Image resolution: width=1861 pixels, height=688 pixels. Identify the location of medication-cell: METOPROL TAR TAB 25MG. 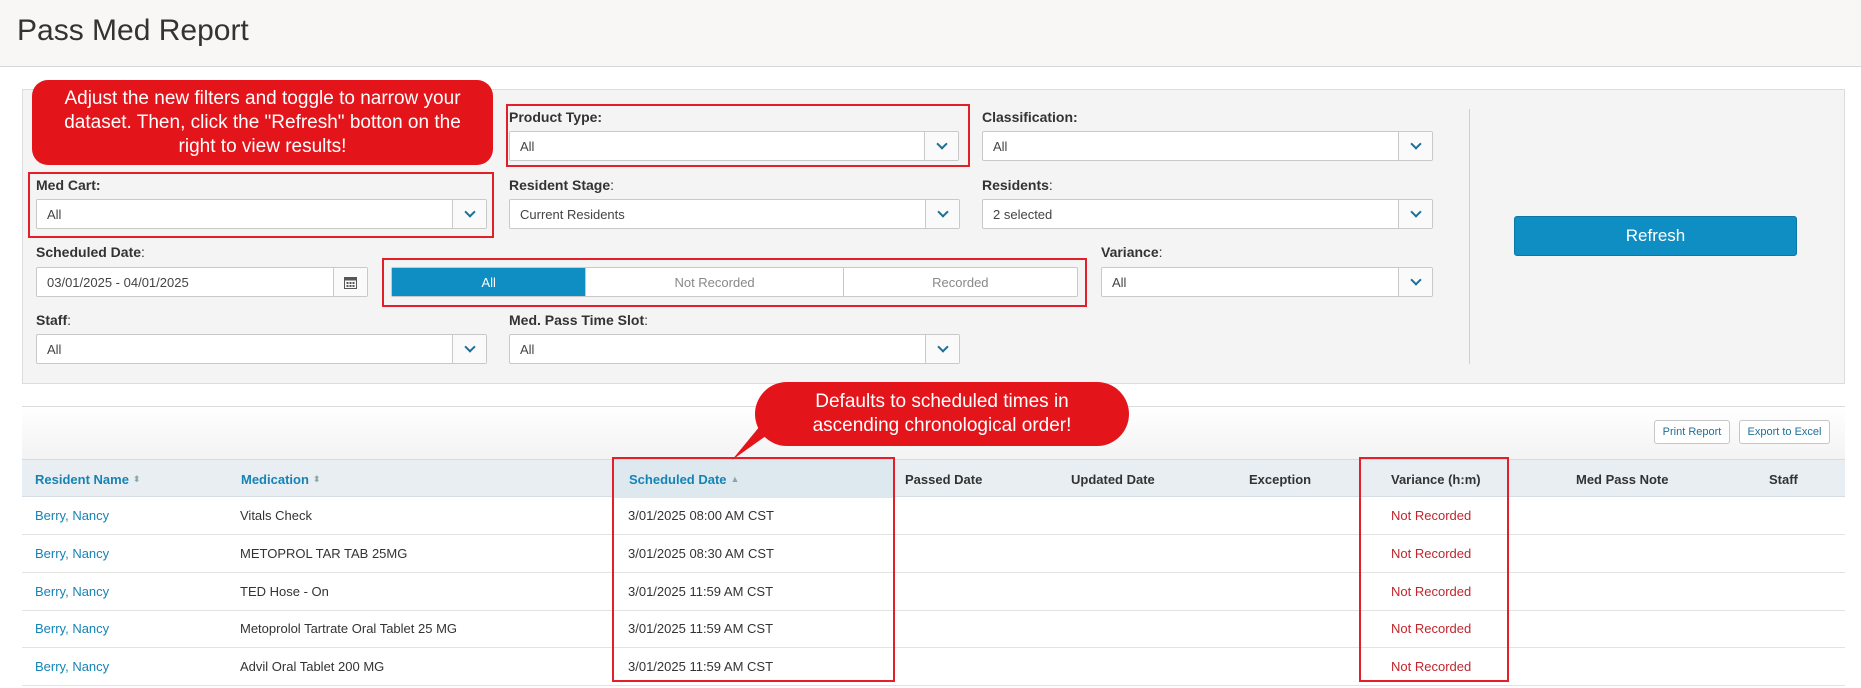
(324, 553).